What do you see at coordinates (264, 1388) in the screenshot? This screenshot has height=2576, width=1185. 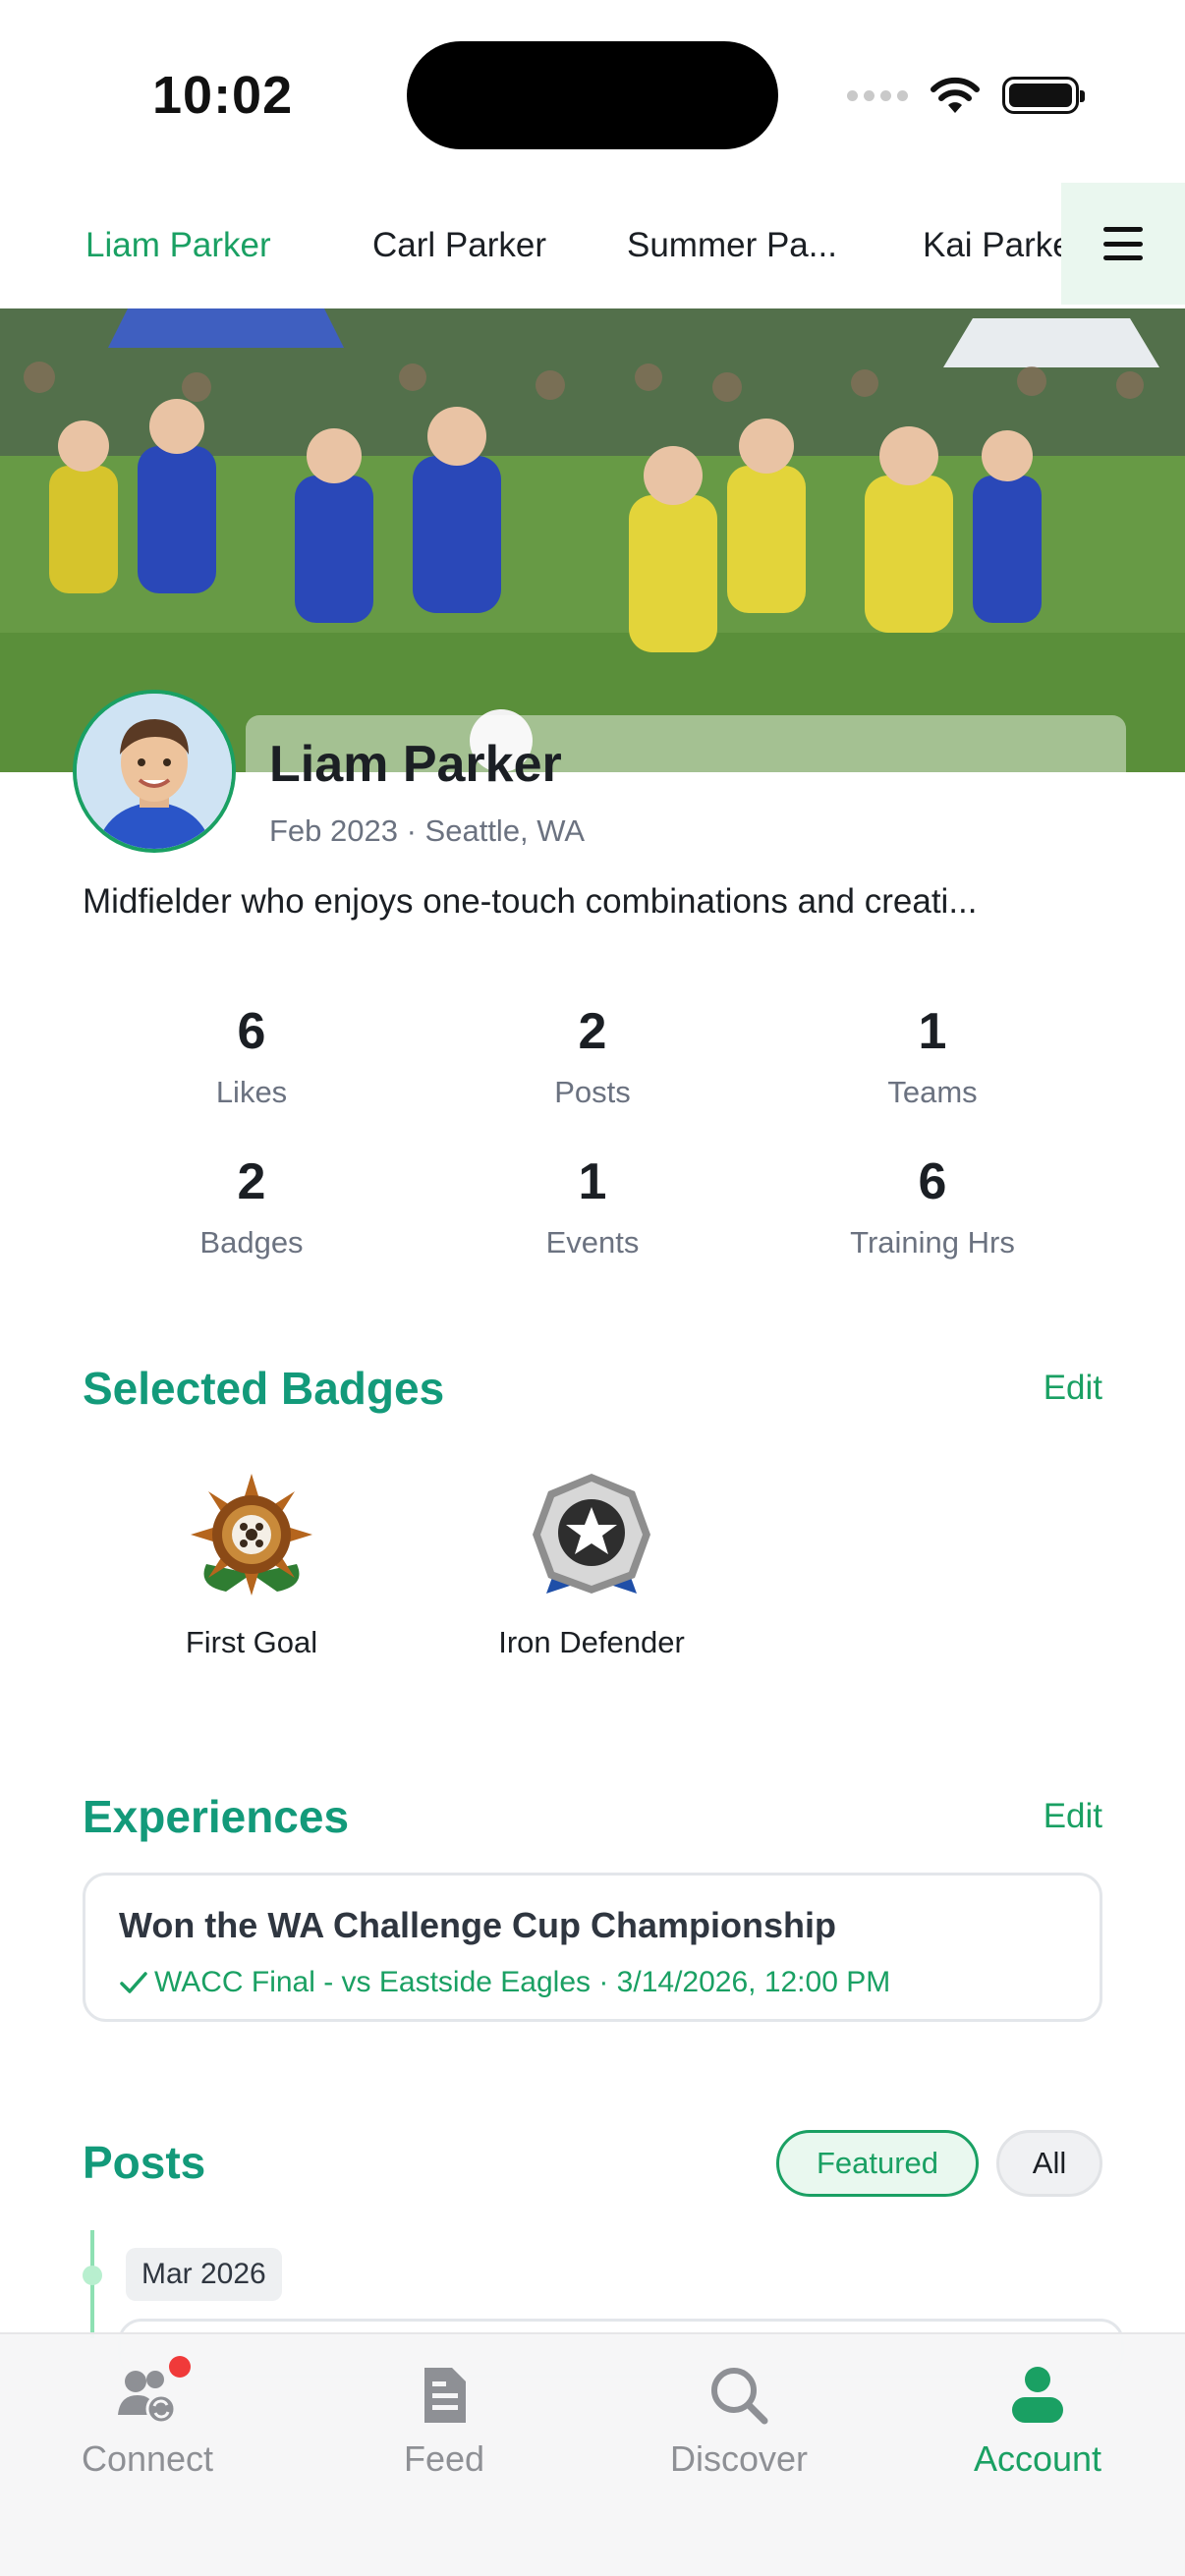 I see `badges-section-title: Selected Badges` at bounding box center [264, 1388].